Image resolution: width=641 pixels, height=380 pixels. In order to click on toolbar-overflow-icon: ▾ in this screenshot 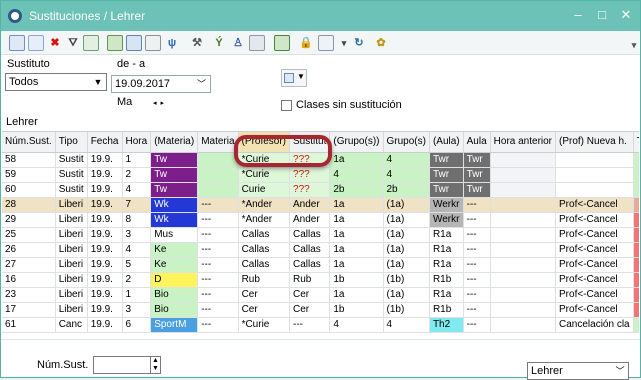, I will do `click(634, 45)`.